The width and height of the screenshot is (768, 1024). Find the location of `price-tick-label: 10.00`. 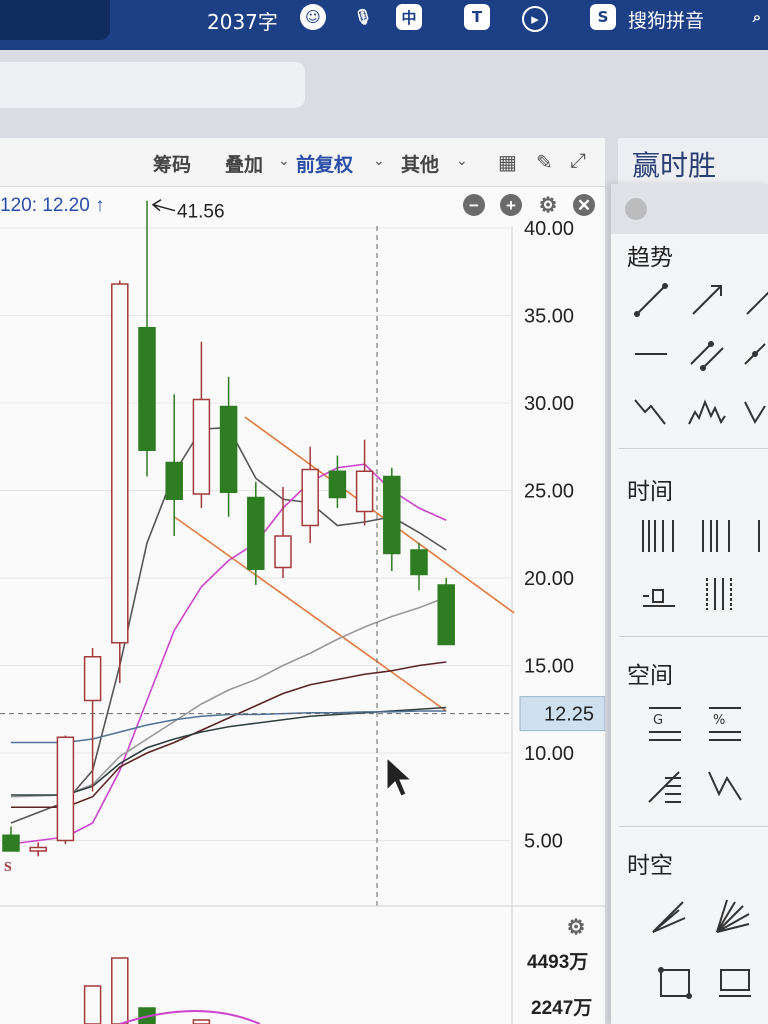

price-tick-label: 10.00 is located at coordinates (549, 754).